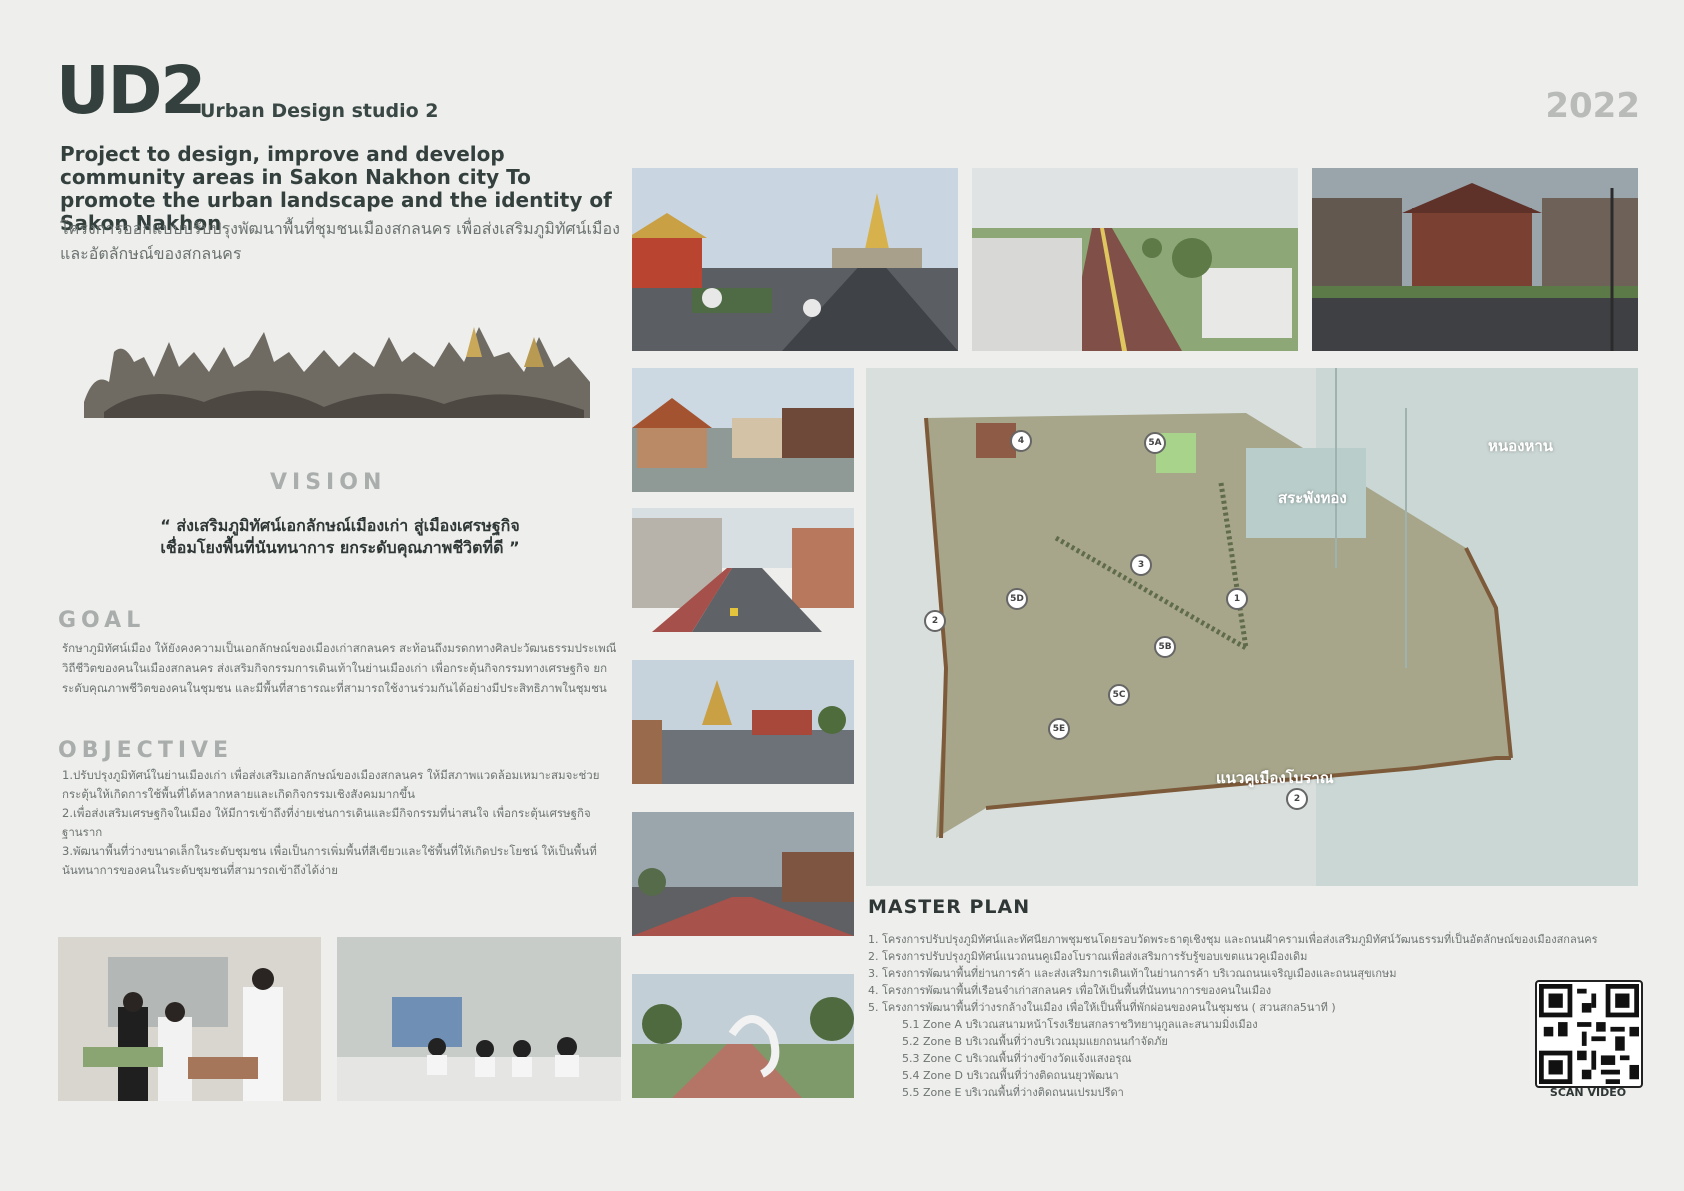  Describe the element at coordinates (337, 370) in the screenshot. I see `heritage-collage` at that location.